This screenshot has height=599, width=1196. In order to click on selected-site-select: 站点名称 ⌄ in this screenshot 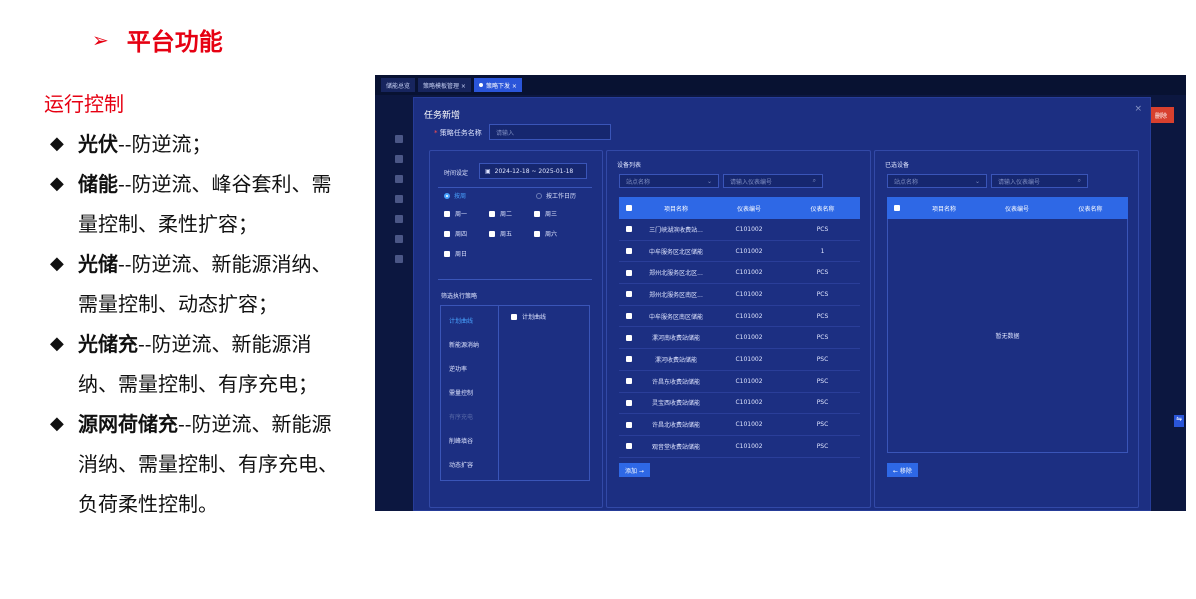, I will do `click(937, 181)`.